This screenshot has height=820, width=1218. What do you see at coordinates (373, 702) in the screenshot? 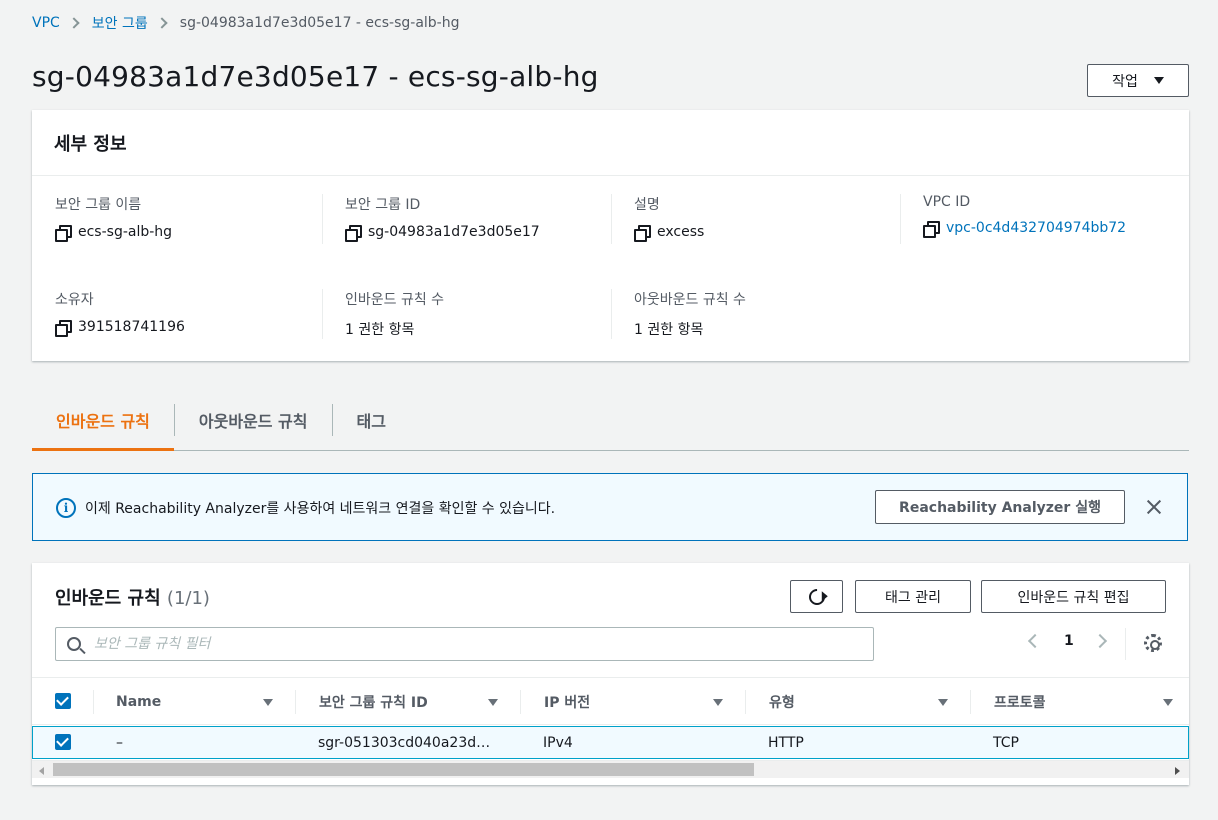
I see `column-header-rule-id: 보안 그룹 규칙 ID` at bounding box center [373, 702].